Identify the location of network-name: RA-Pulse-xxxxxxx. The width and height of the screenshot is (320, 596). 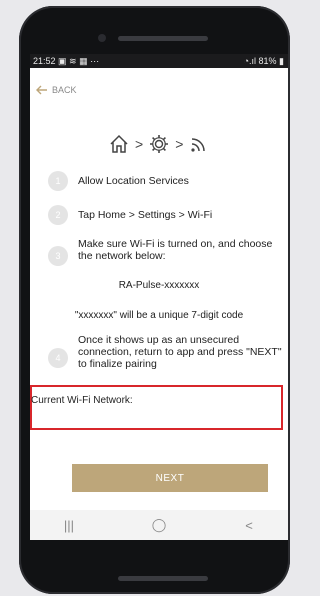
(159, 285).